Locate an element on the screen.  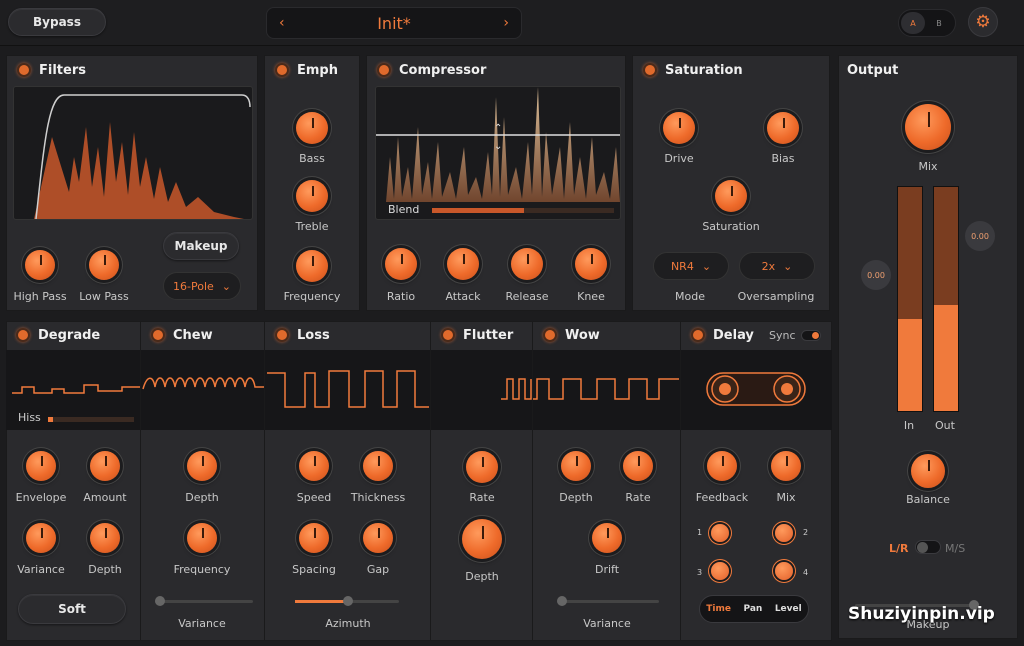
thickness-knob is located at coordinates (378, 466).